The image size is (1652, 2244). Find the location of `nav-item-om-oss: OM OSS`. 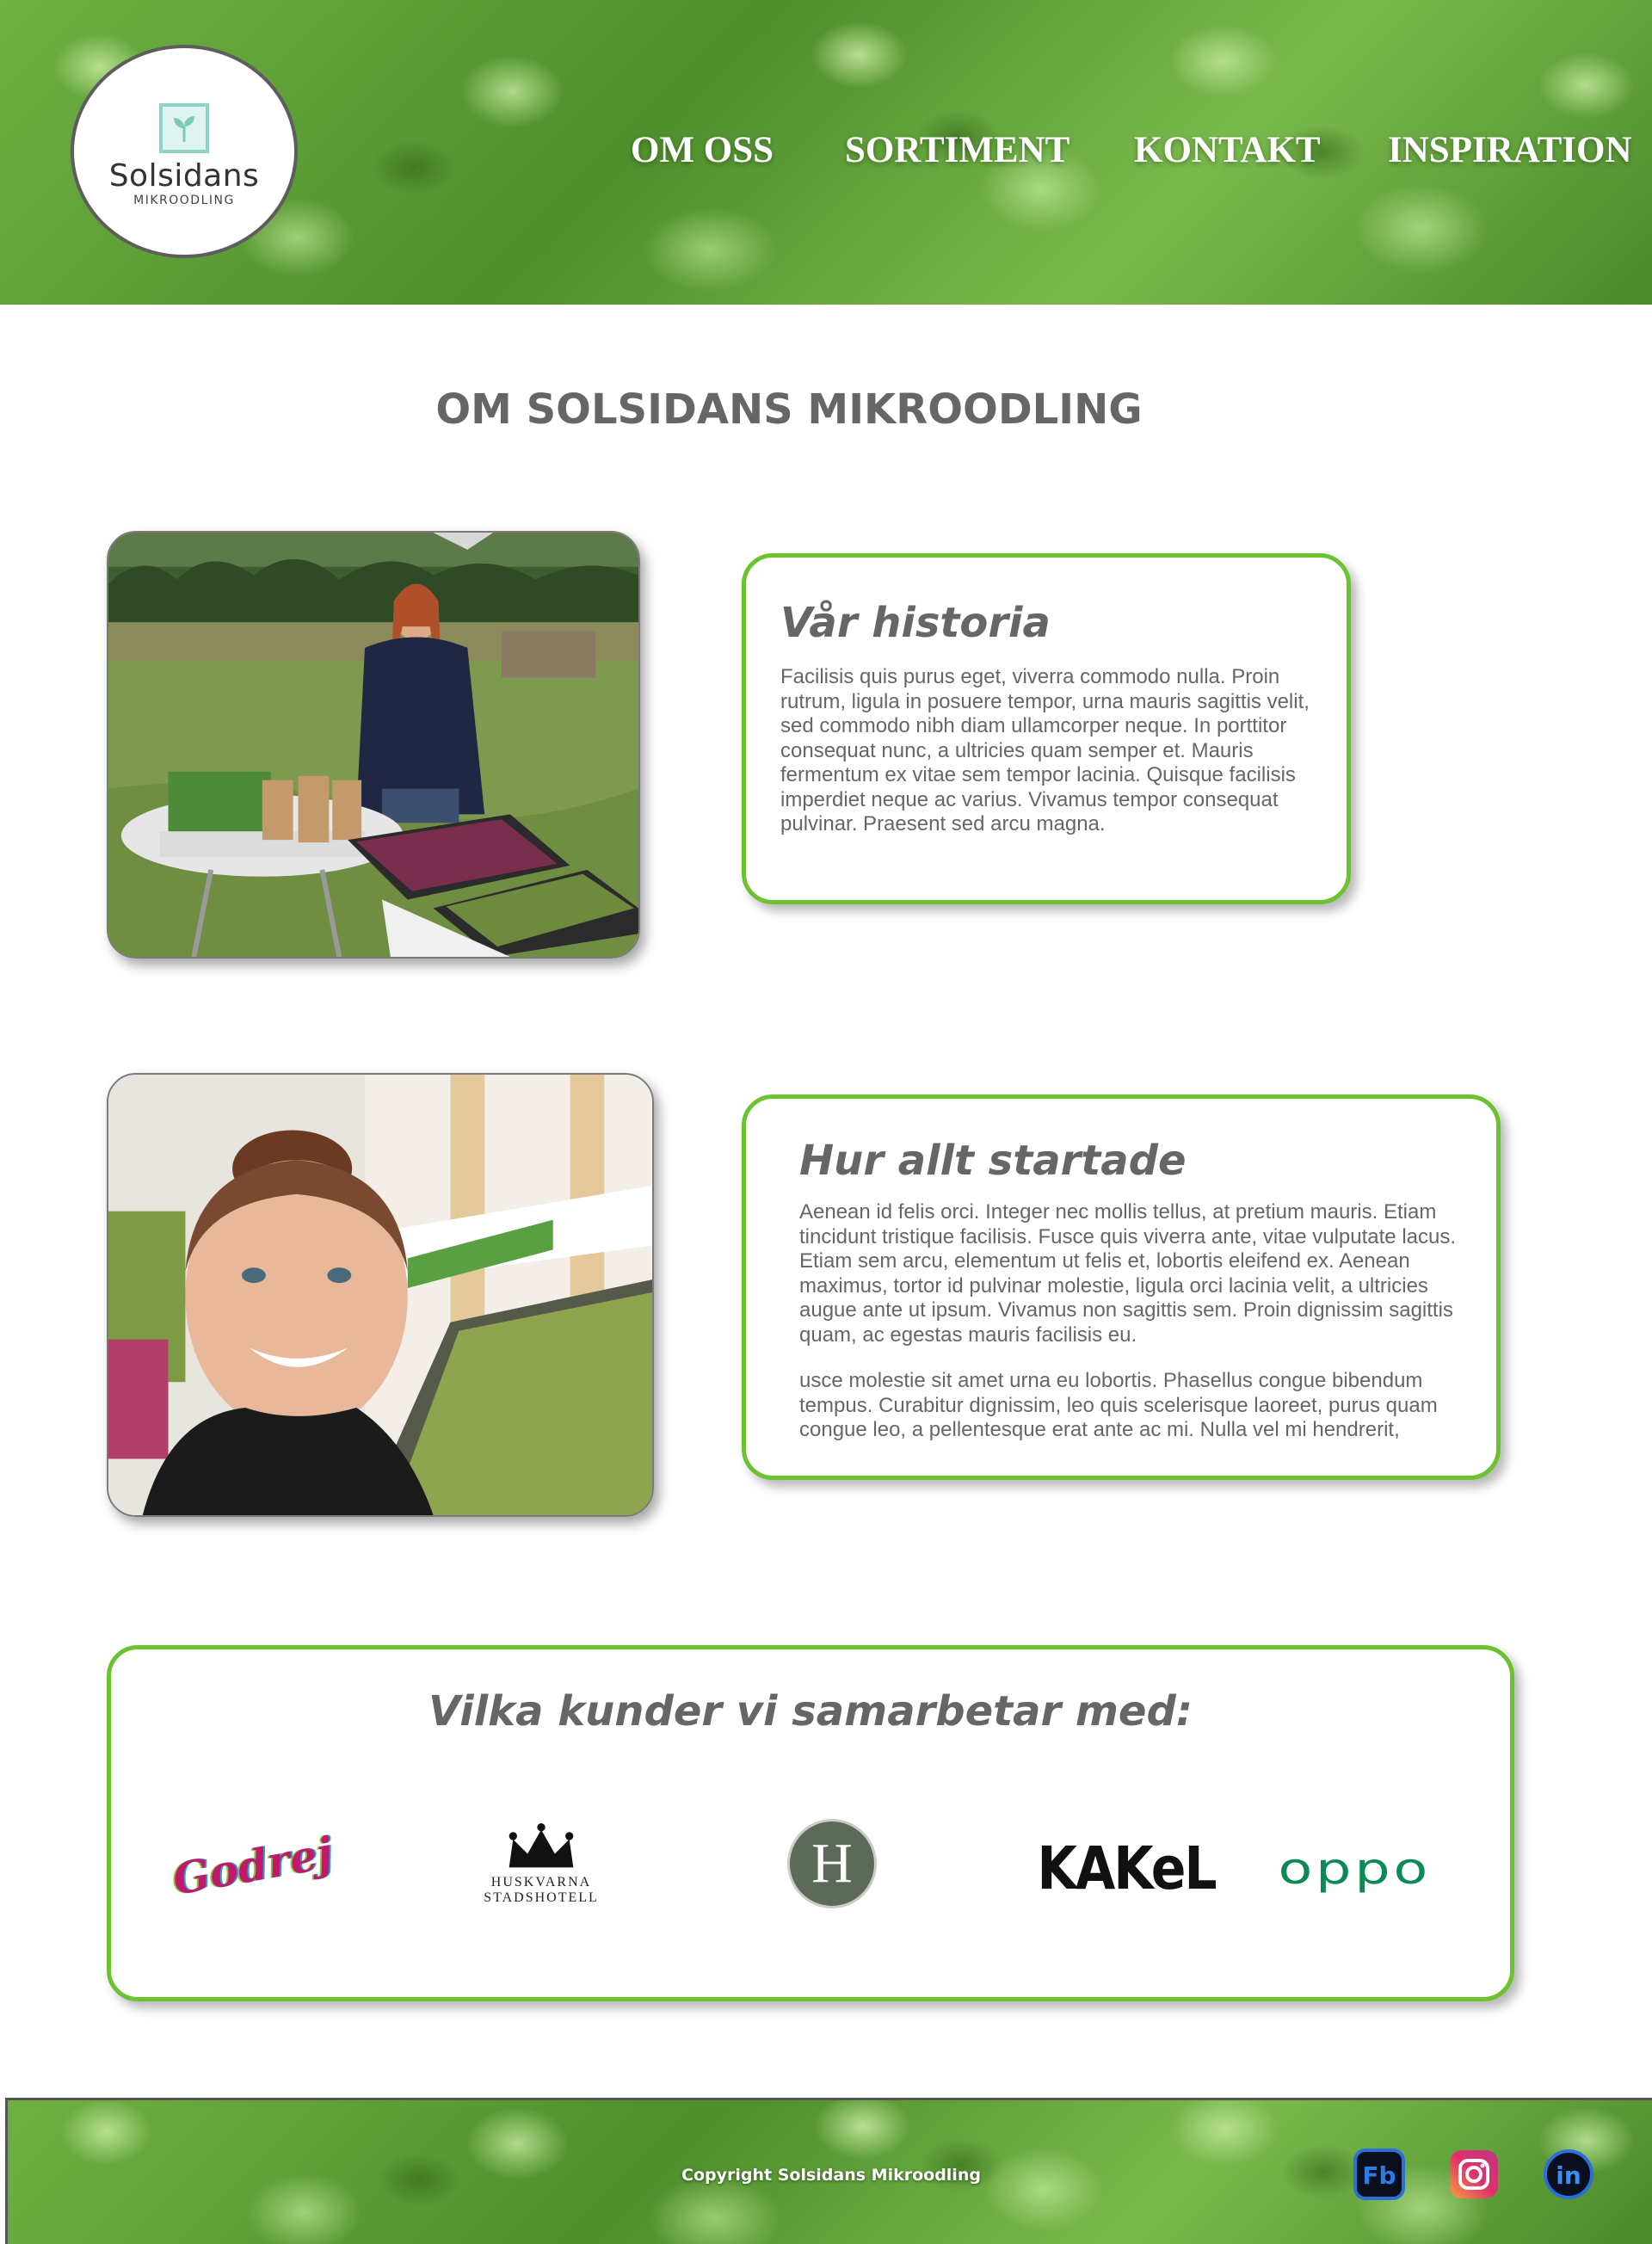

nav-item-om-oss: OM OSS is located at coordinates (702, 150).